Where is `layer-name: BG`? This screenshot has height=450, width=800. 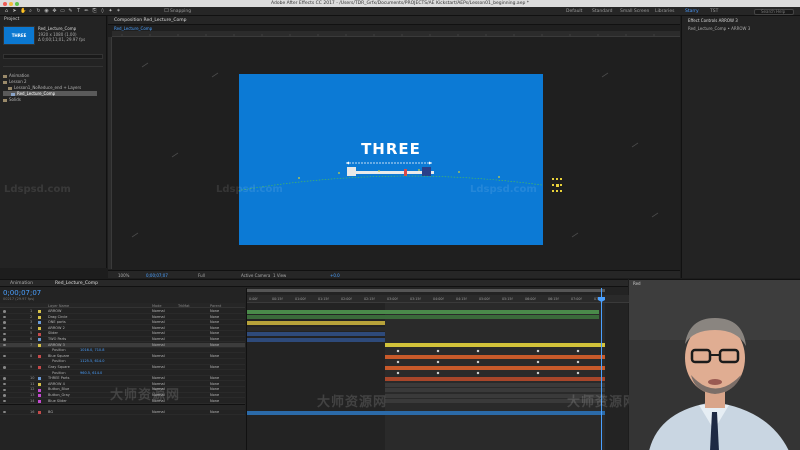 layer-name: BG is located at coordinates (50, 412).